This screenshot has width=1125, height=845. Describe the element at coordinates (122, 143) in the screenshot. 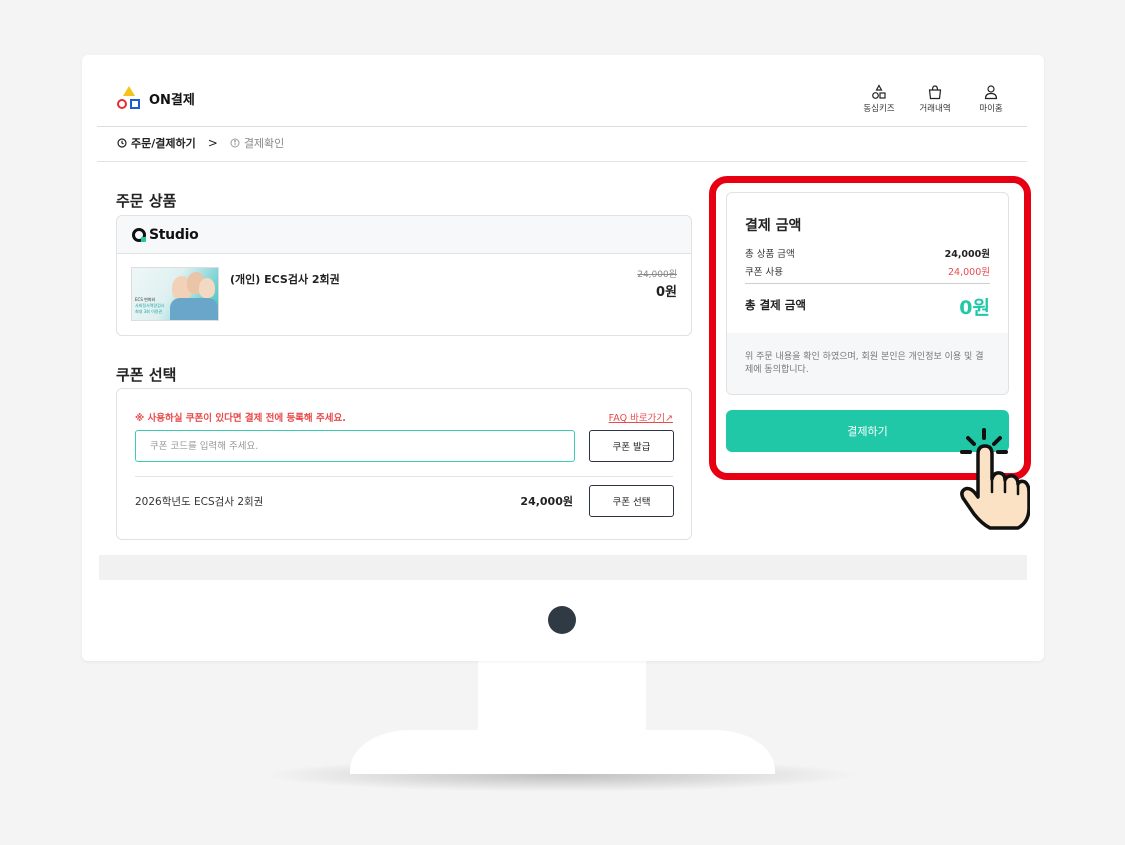

I see `clock-icon` at that location.